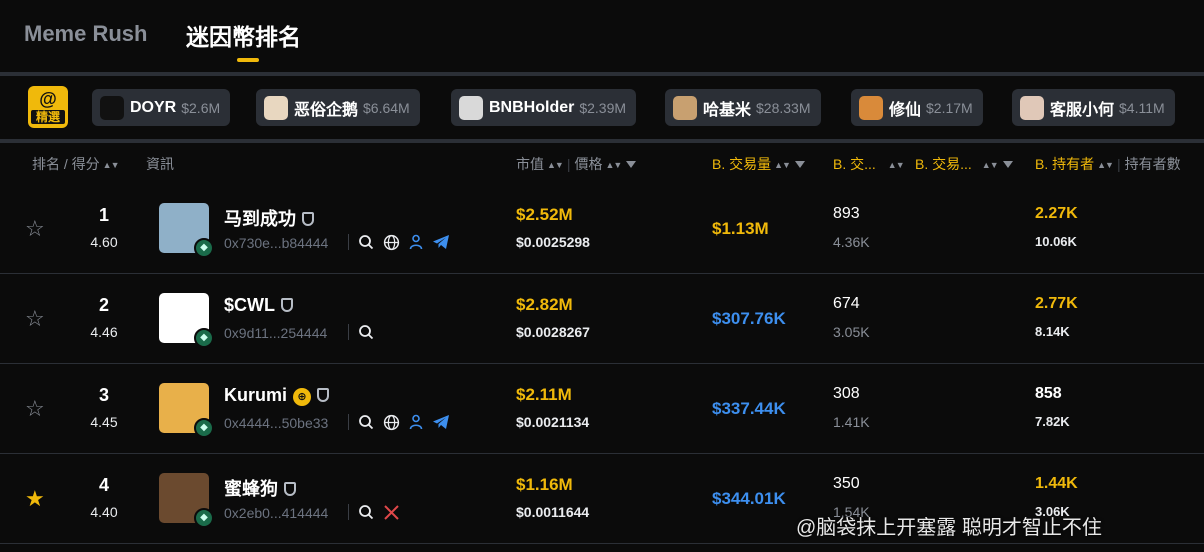  What do you see at coordinates (104, 512) in the screenshot?
I see `score: 4.40` at bounding box center [104, 512].